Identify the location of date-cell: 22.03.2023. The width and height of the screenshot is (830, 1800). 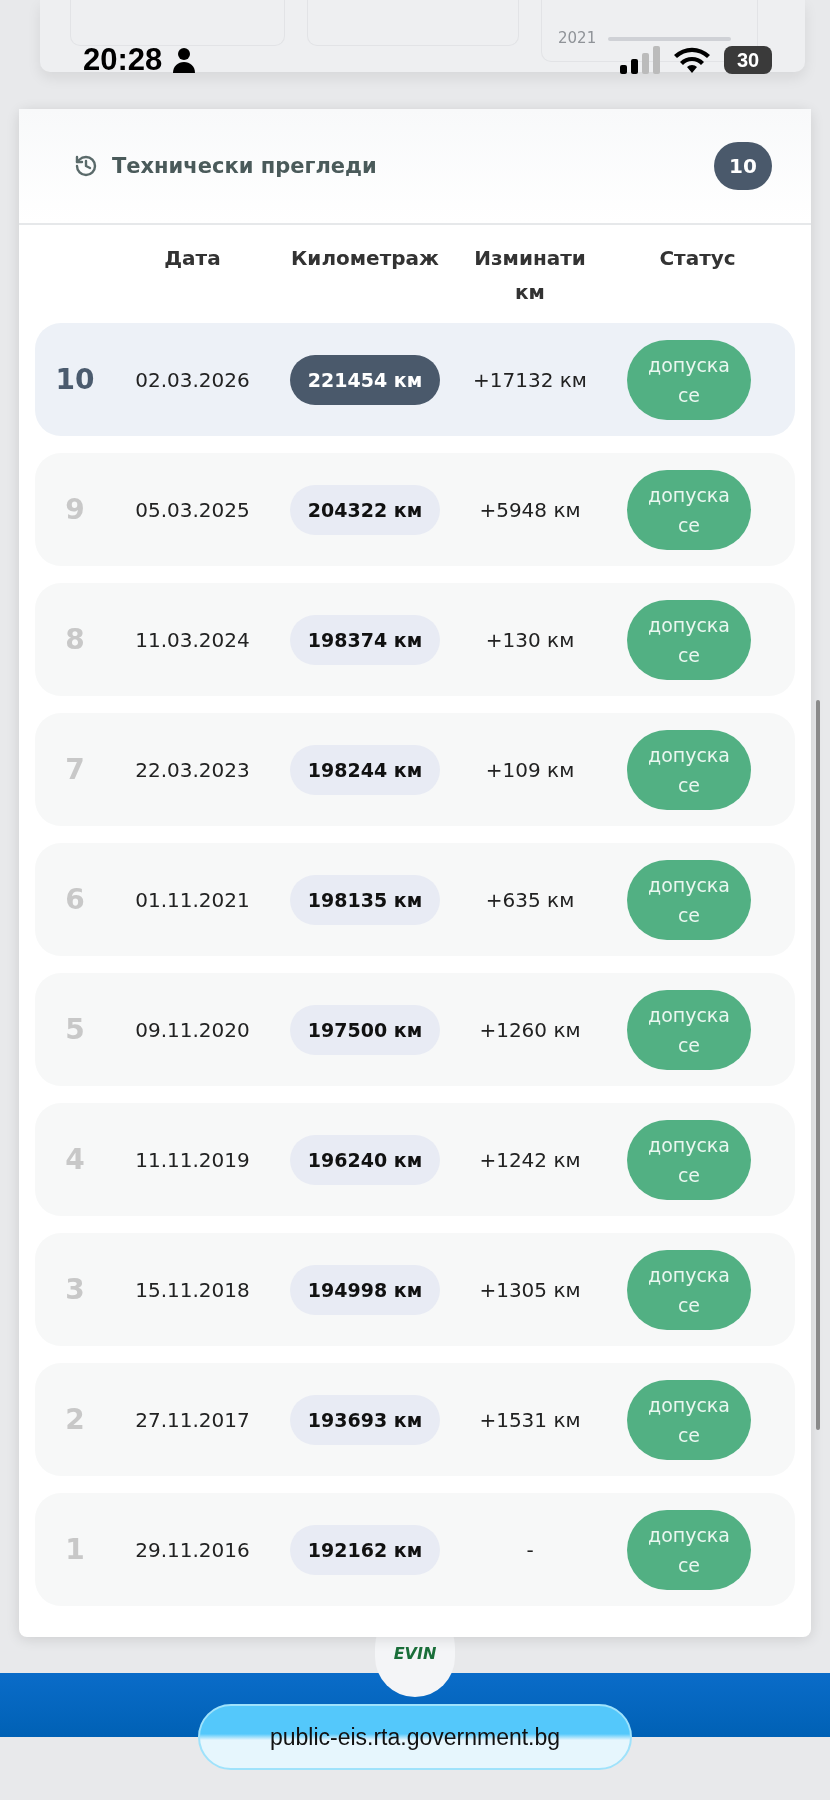
(192, 769).